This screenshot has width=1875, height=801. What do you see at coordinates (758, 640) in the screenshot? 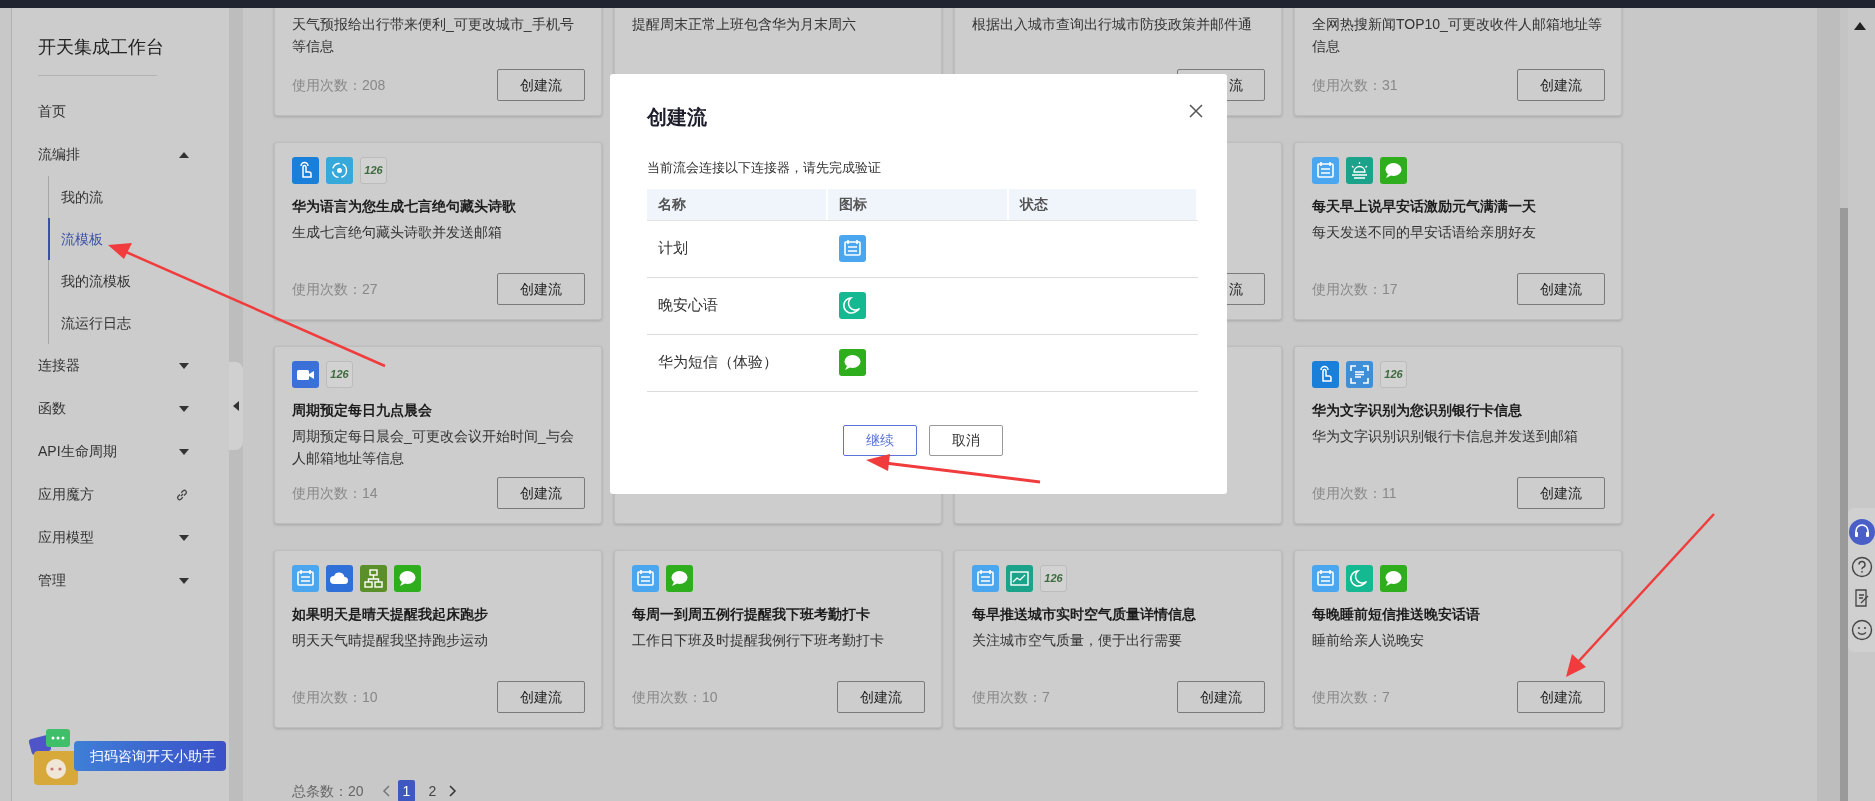
I see `card-description: 工作日下班及时提醒我例行下班考勤打卡` at bounding box center [758, 640].